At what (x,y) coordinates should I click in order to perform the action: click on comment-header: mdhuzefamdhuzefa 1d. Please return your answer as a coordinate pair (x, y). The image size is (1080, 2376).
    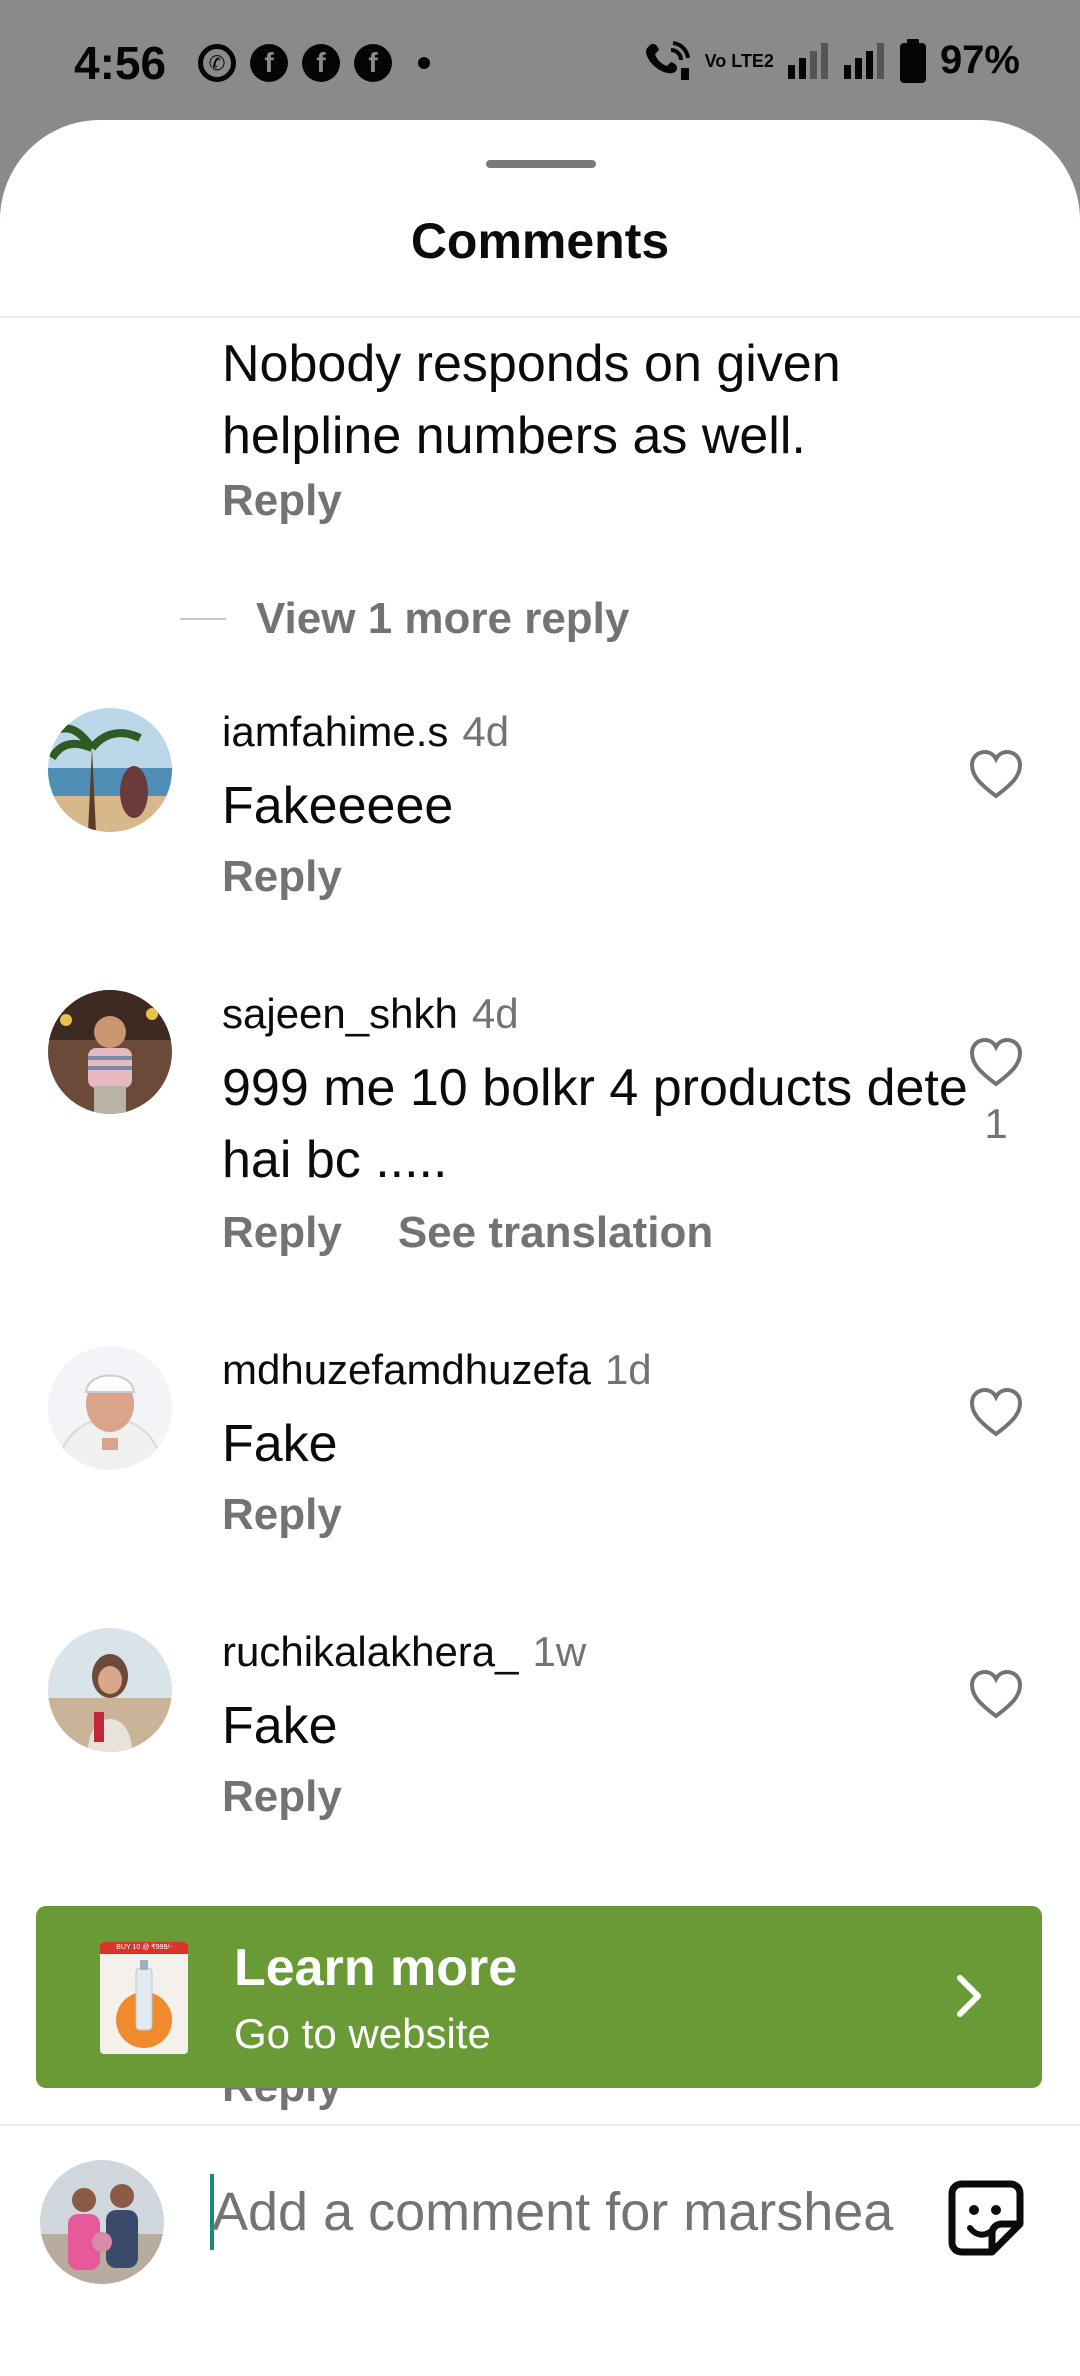
    Looking at the image, I should click on (437, 1370).